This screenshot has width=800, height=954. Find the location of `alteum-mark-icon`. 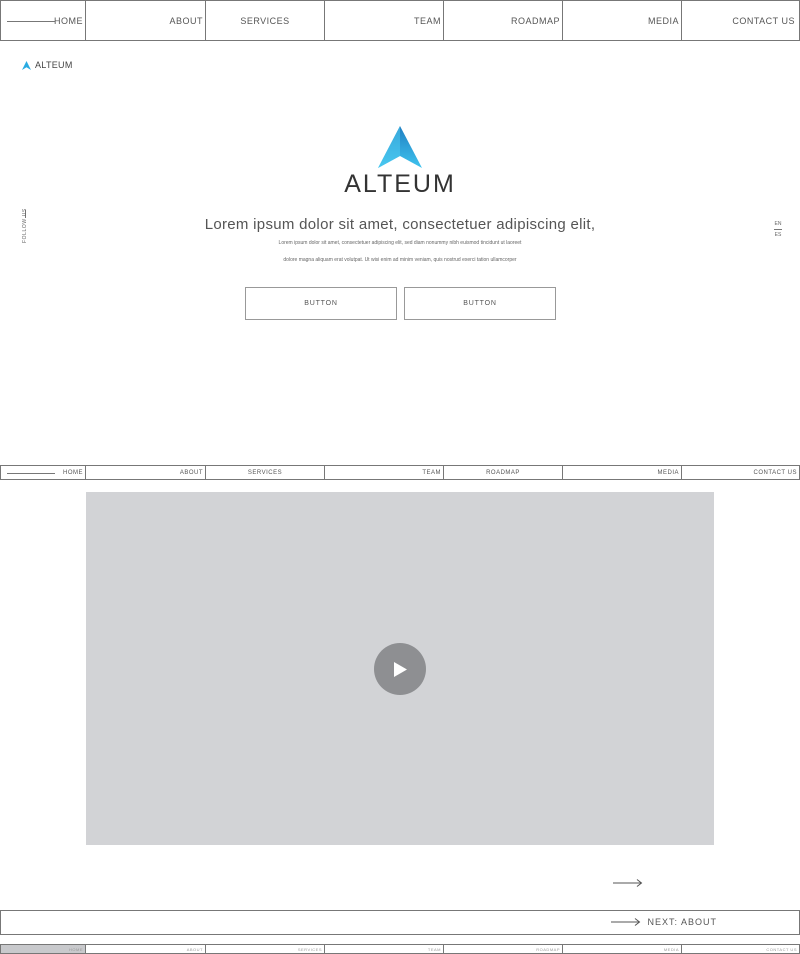

alteum-mark-icon is located at coordinates (400, 147).